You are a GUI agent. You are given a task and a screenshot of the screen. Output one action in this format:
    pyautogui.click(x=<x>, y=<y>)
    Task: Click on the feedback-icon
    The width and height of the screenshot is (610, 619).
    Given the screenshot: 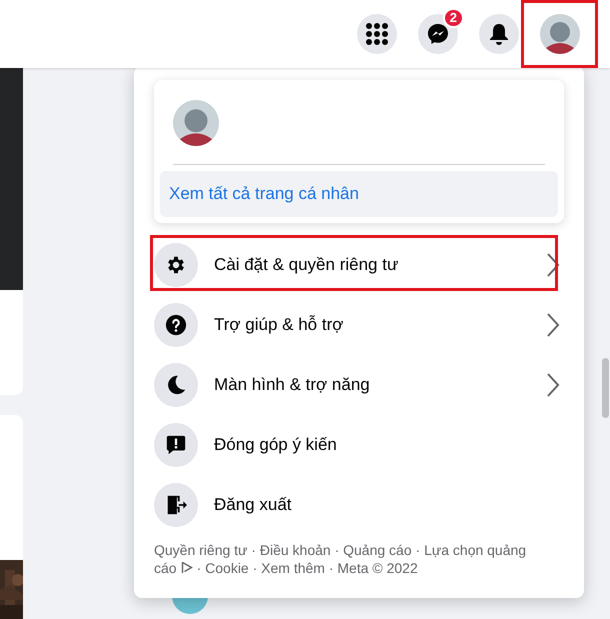 What is the action you would take?
    pyautogui.click(x=176, y=445)
    